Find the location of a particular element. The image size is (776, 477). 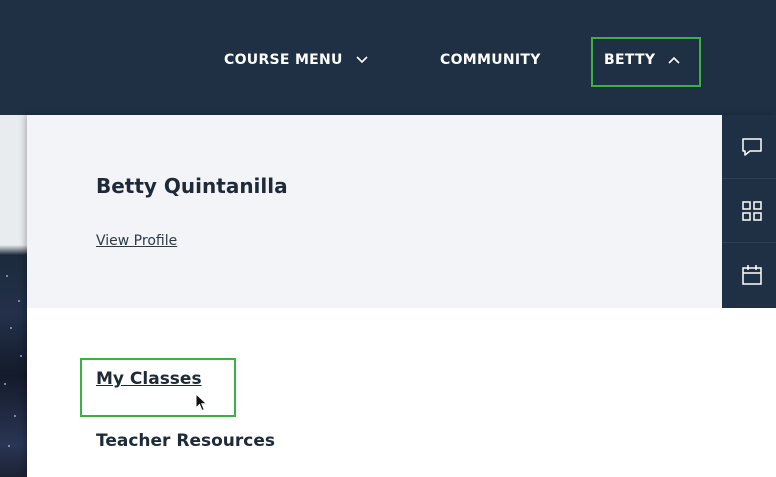

background-image-strip is located at coordinates (13, 296).